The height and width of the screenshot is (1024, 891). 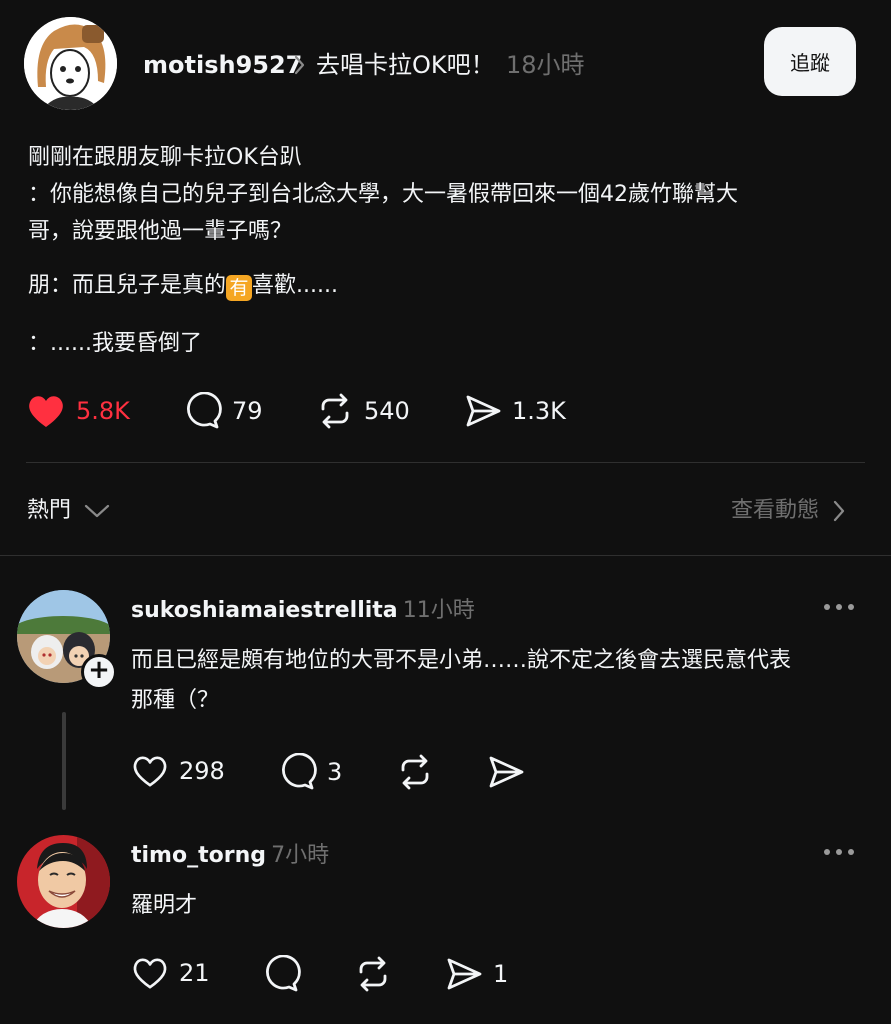 I want to click on view-activity-link: 查看動態, so click(x=789, y=511).